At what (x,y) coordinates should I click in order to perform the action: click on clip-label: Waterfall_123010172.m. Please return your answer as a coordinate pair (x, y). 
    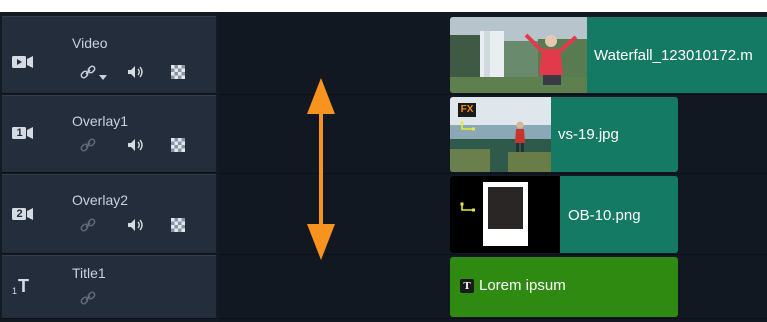
    Looking at the image, I should click on (673, 55).